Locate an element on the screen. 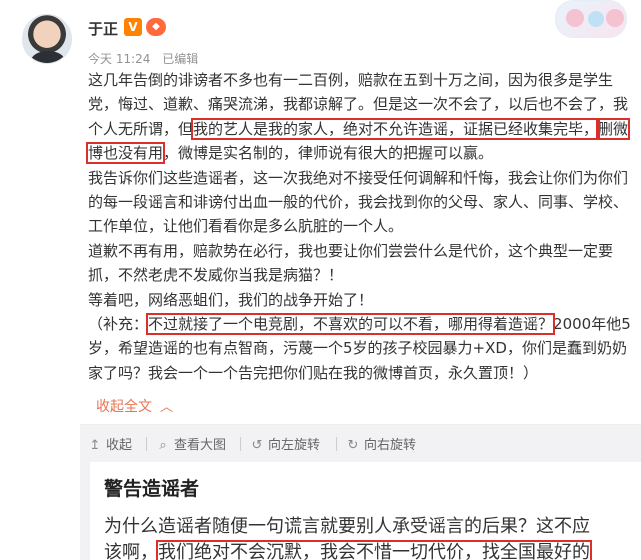  decoration-sticker-icon is located at coordinates (591, 19).